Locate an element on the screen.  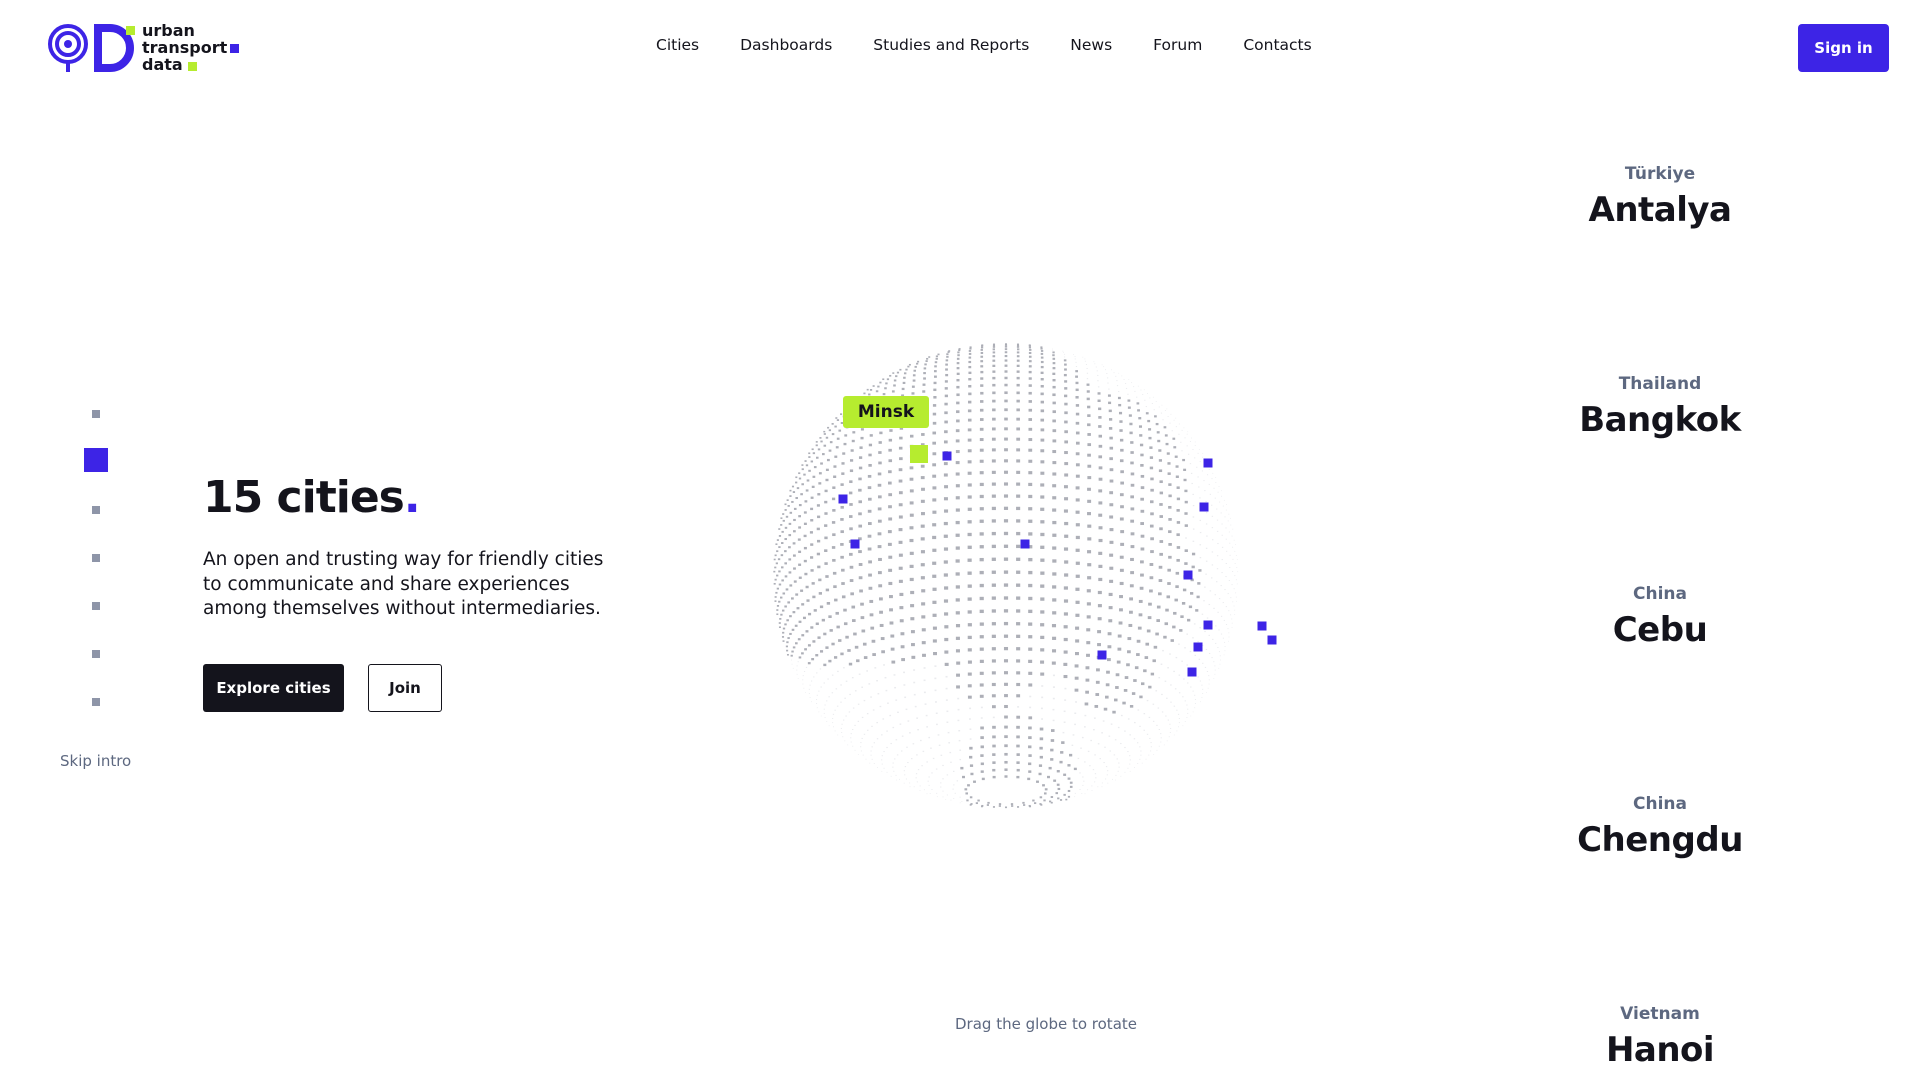
city-name: Bangkok is located at coordinates (1660, 420).